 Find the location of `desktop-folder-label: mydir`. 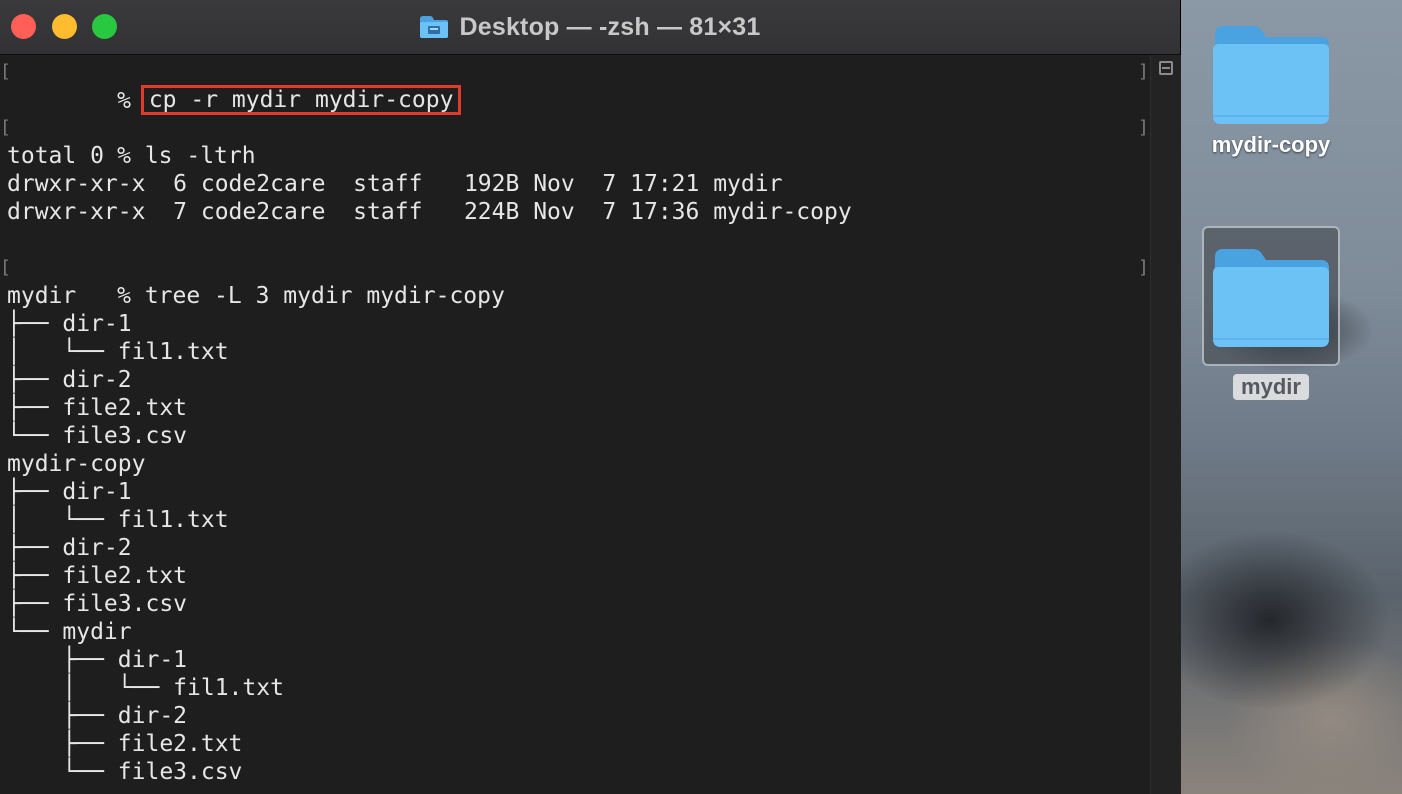

desktop-folder-label: mydir is located at coordinates (1271, 387).